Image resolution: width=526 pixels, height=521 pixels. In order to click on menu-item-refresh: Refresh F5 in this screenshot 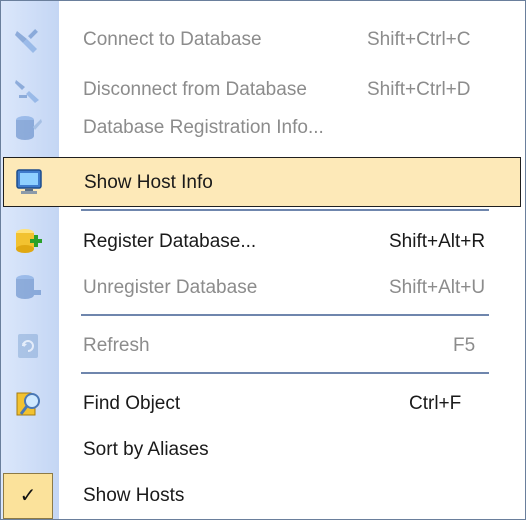, I will do `click(261, 346)`.